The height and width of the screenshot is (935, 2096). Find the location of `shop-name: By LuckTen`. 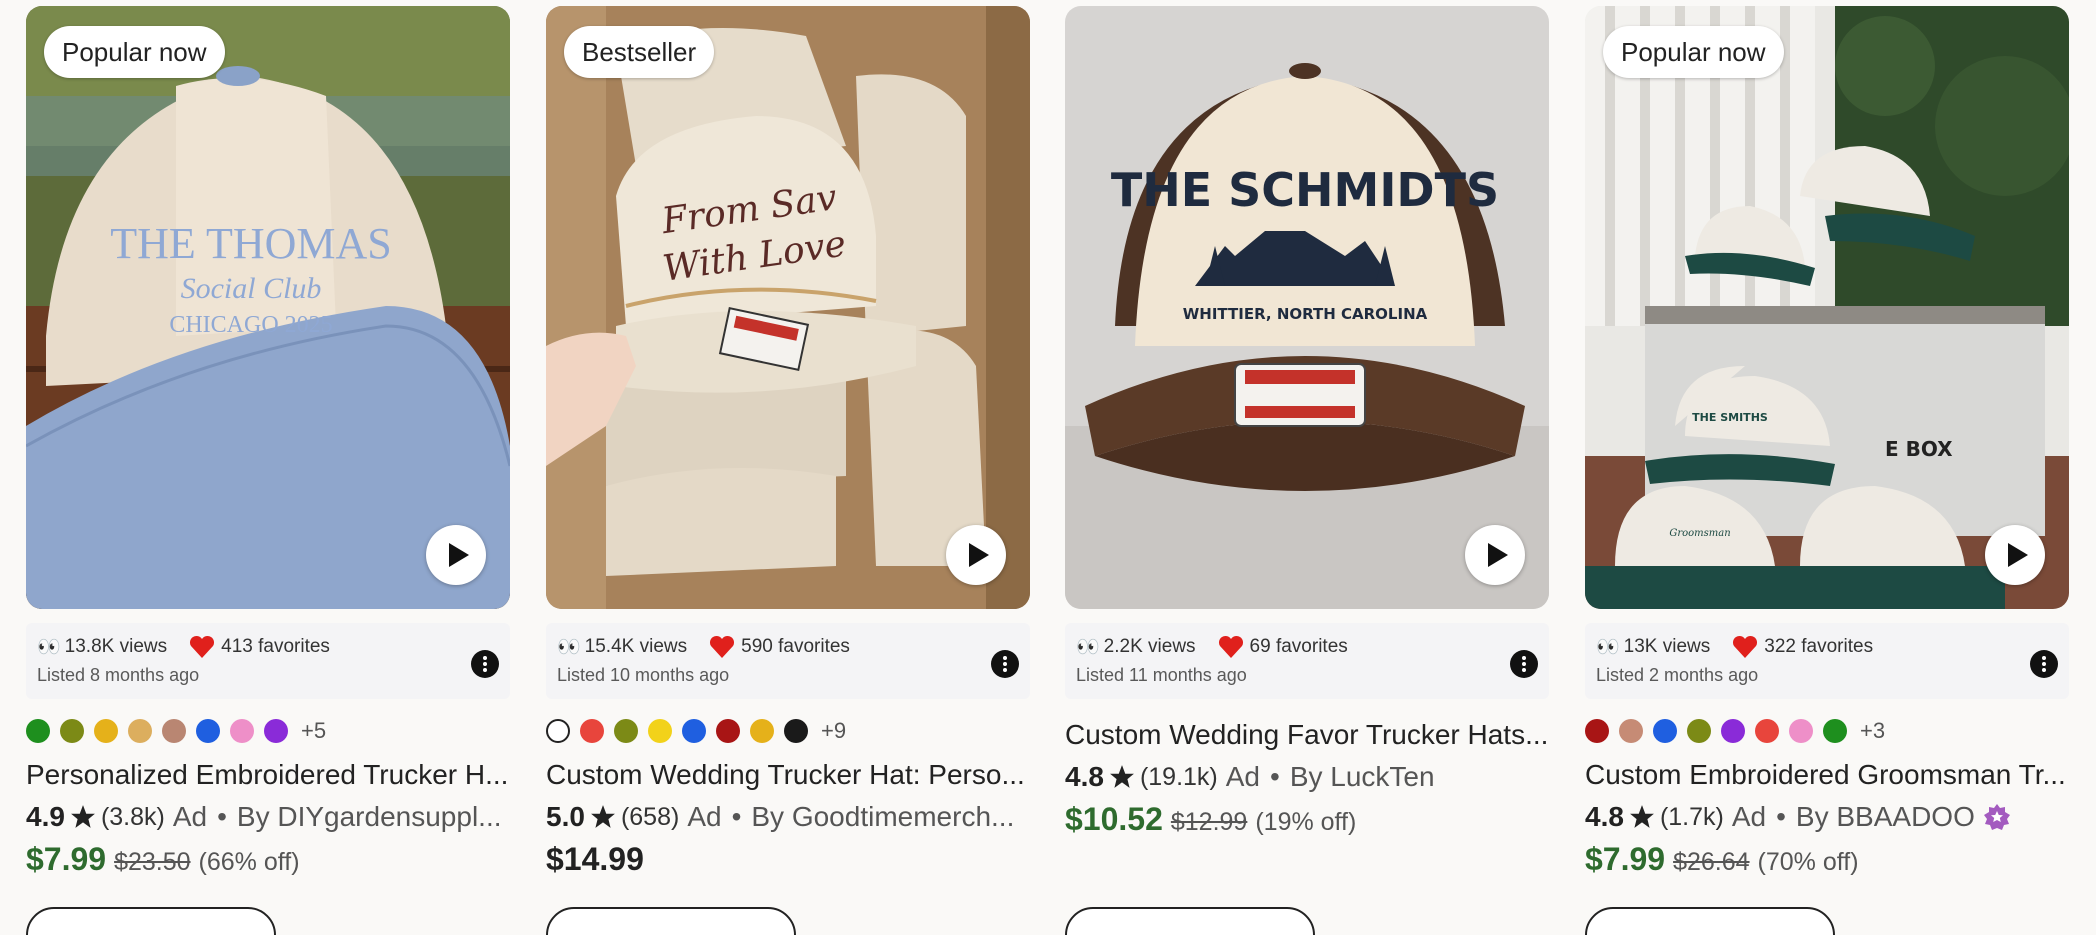

shop-name: By LuckTen is located at coordinates (1362, 777).